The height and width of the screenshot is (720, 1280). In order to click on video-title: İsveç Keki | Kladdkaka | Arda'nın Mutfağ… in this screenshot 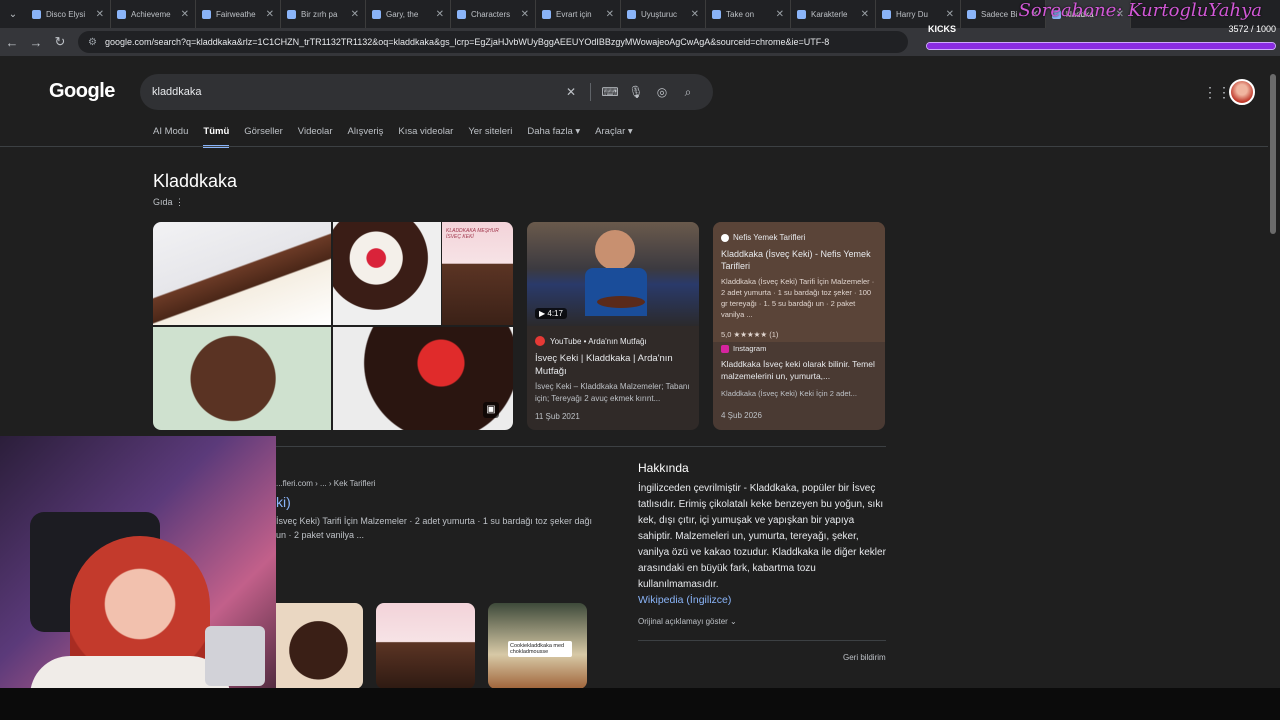, I will do `click(613, 365)`.